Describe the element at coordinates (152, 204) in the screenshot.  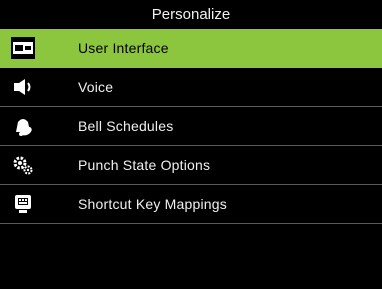
I see `menu-item-label: Shortcut Key Mappings` at that location.